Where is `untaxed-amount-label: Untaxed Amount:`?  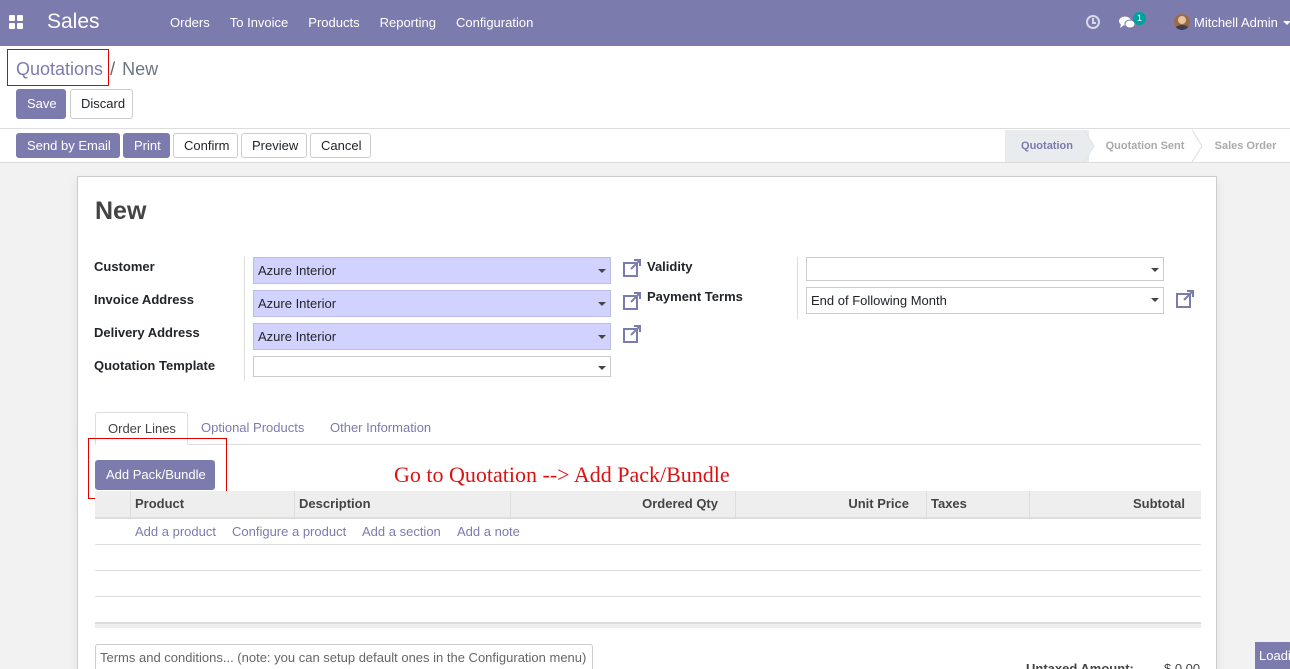 untaxed-amount-label: Untaxed Amount: is located at coordinates (1080, 665).